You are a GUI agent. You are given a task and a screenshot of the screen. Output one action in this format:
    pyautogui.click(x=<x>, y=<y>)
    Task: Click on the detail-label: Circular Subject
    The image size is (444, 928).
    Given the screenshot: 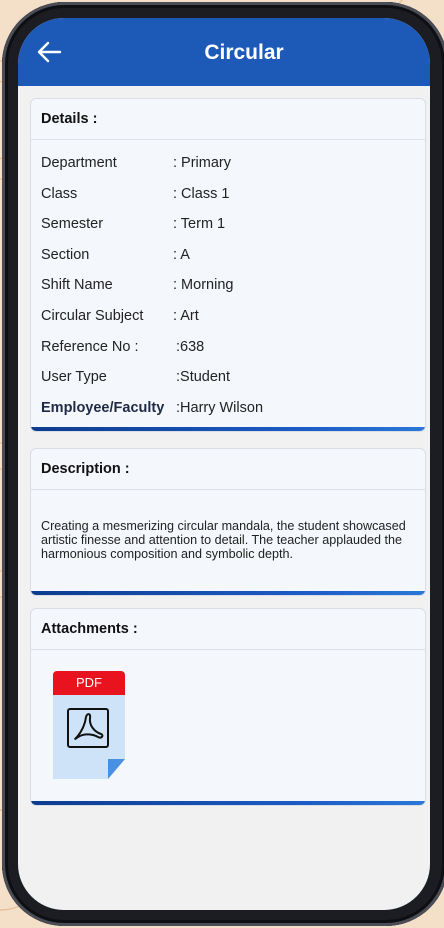 What is the action you would take?
    pyautogui.click(x=92, y=316)
    